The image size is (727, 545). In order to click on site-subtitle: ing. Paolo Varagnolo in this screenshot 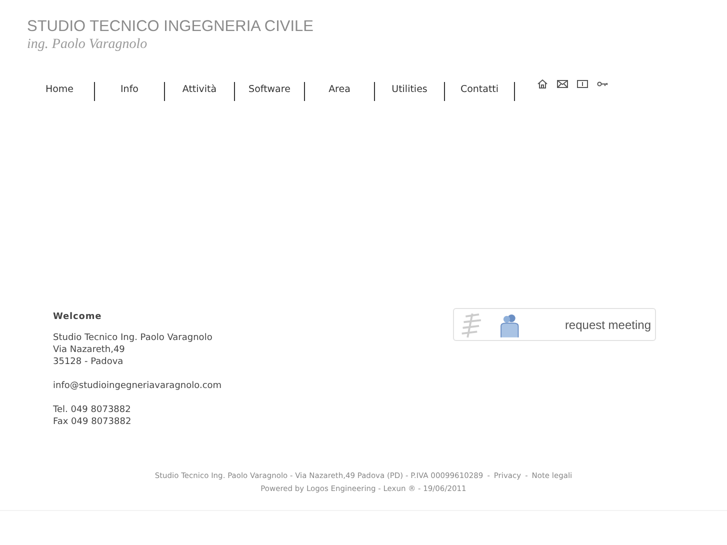, I will do `click(87, 45)`.